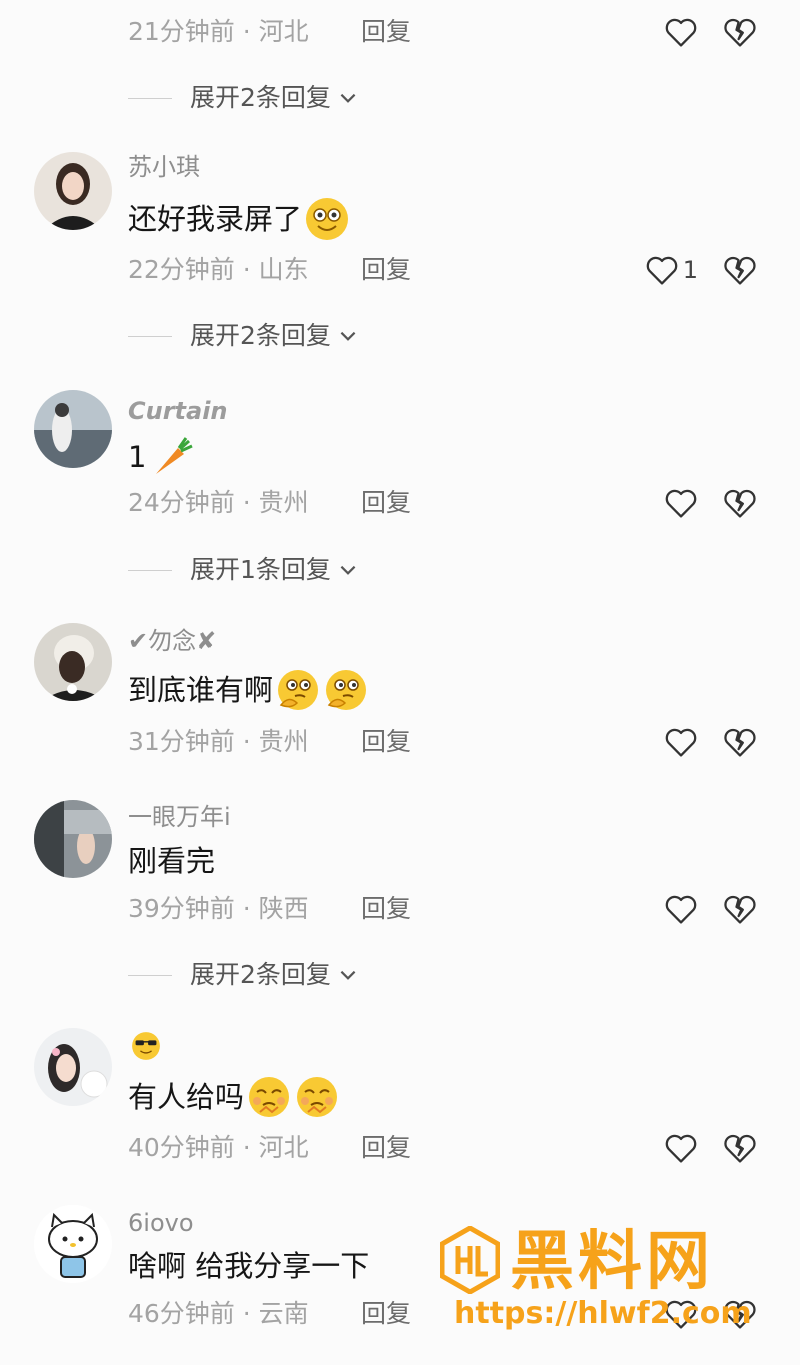 The image size is (800, 1365). Describe the element at coordinates (218, 1147) in the screenshot. I see `comment-time-location: 40分钟前 · 河北` at that location.